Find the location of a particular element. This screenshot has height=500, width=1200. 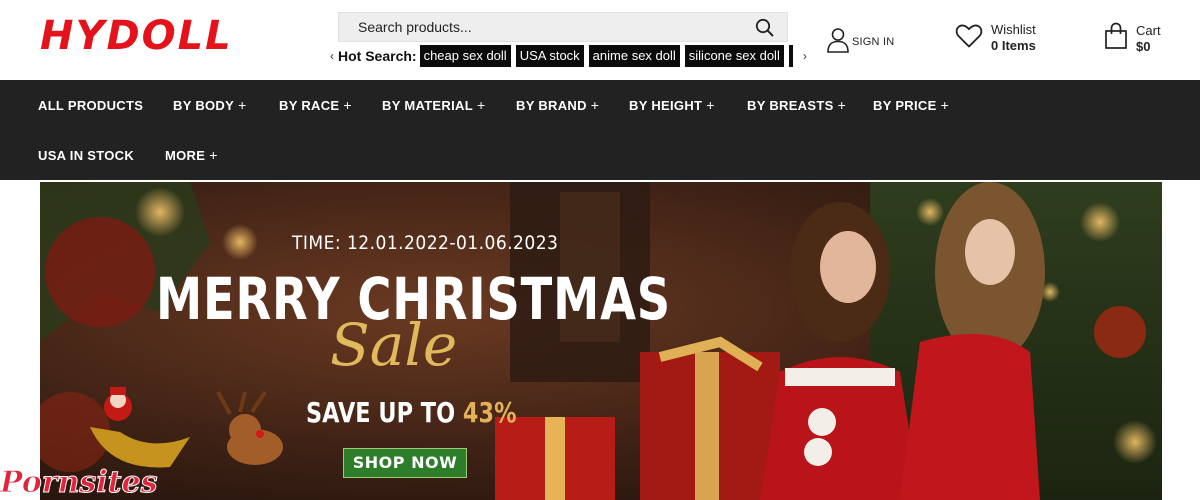

nav-item-label: MORE is located at coordinates (185, 155).